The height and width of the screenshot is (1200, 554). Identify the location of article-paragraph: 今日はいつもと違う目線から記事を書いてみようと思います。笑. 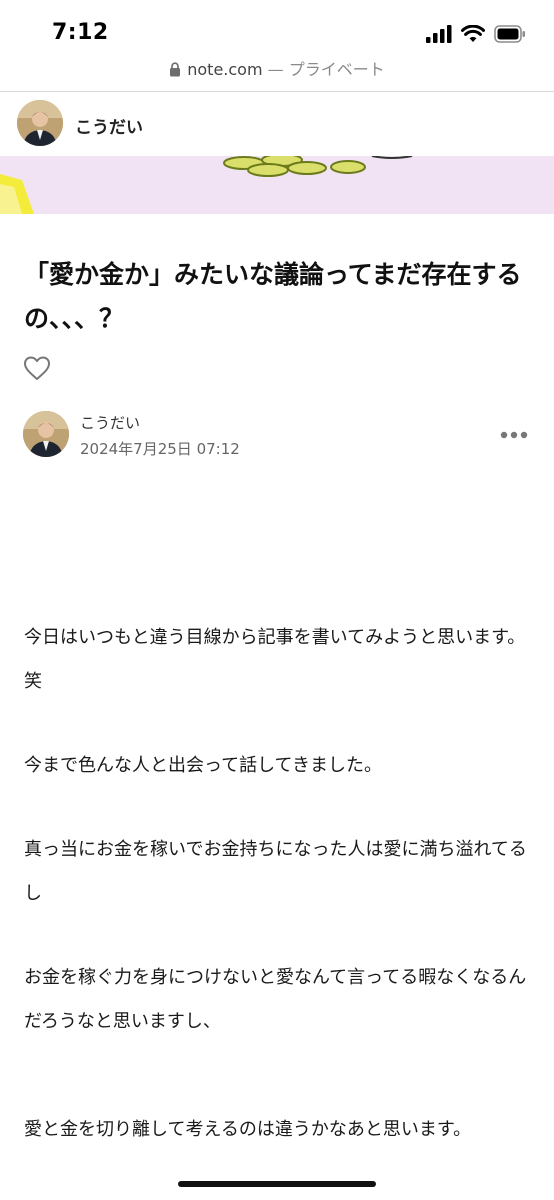
(275, 659).